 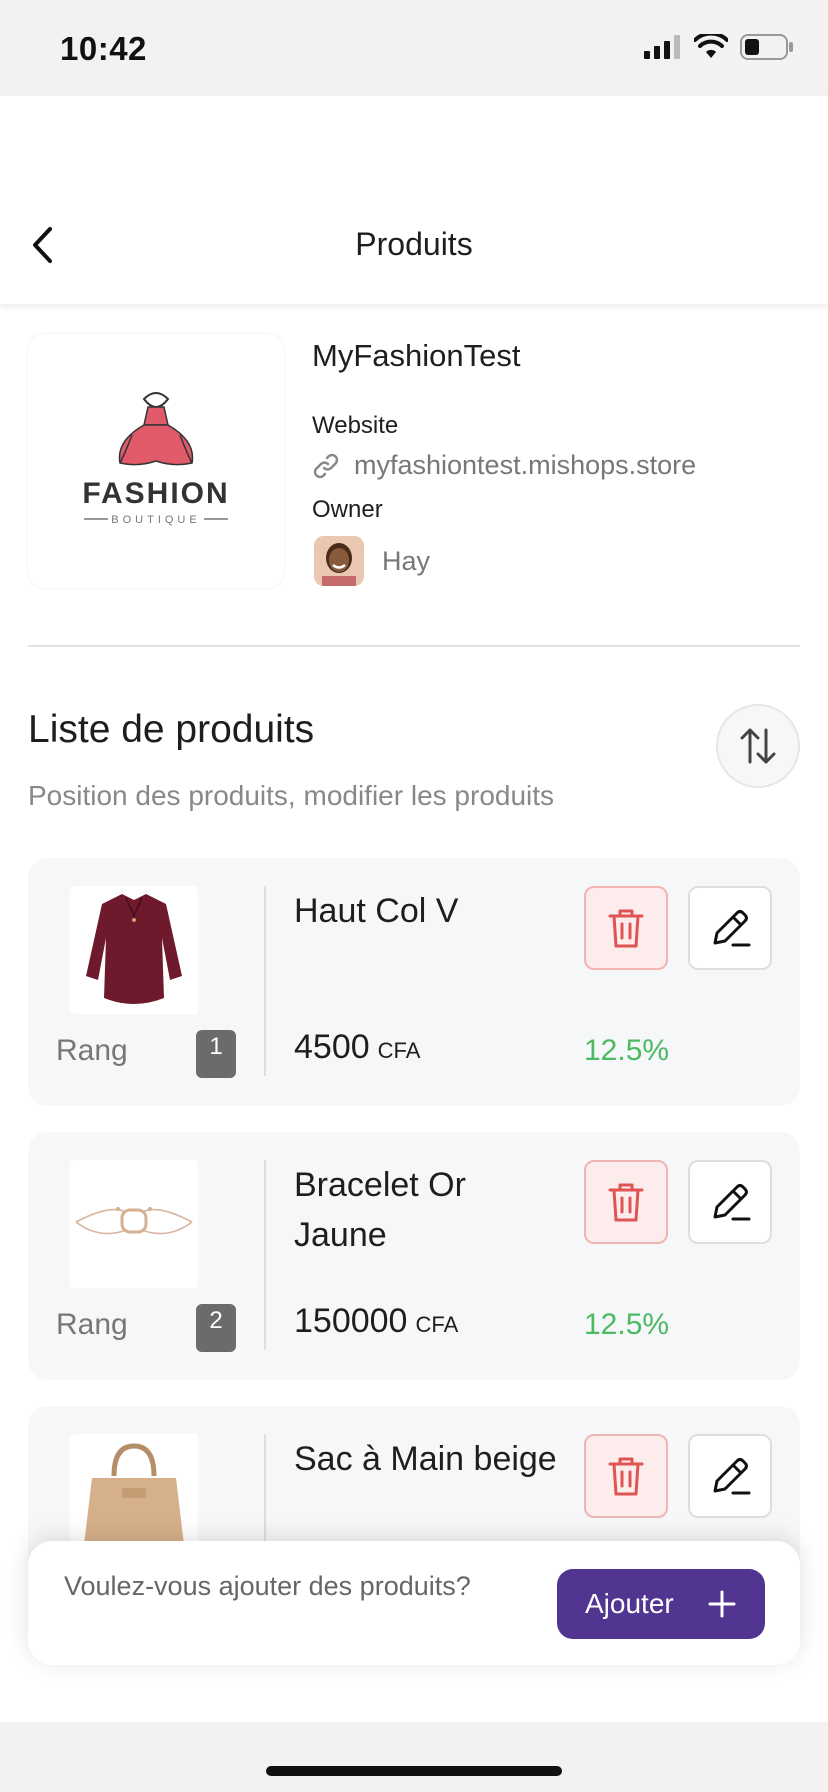 I want to click on status-icons, so click(x=719, y=47).